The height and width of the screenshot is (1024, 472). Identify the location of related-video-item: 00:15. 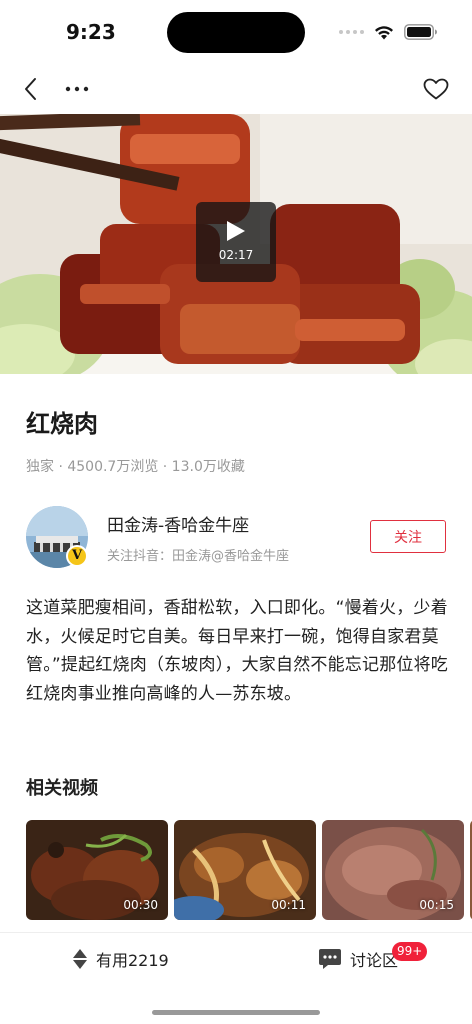
(393, 870).